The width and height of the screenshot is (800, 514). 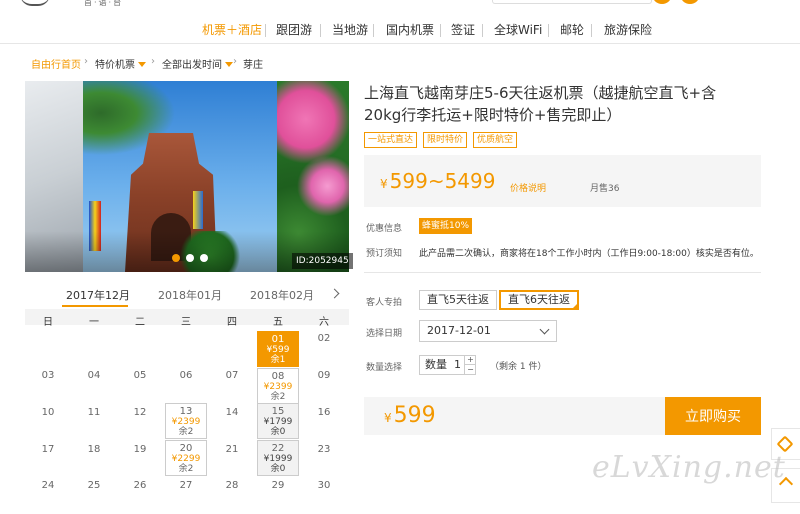 I want to click on calendar-day: 23, so click(x=324, y=460).